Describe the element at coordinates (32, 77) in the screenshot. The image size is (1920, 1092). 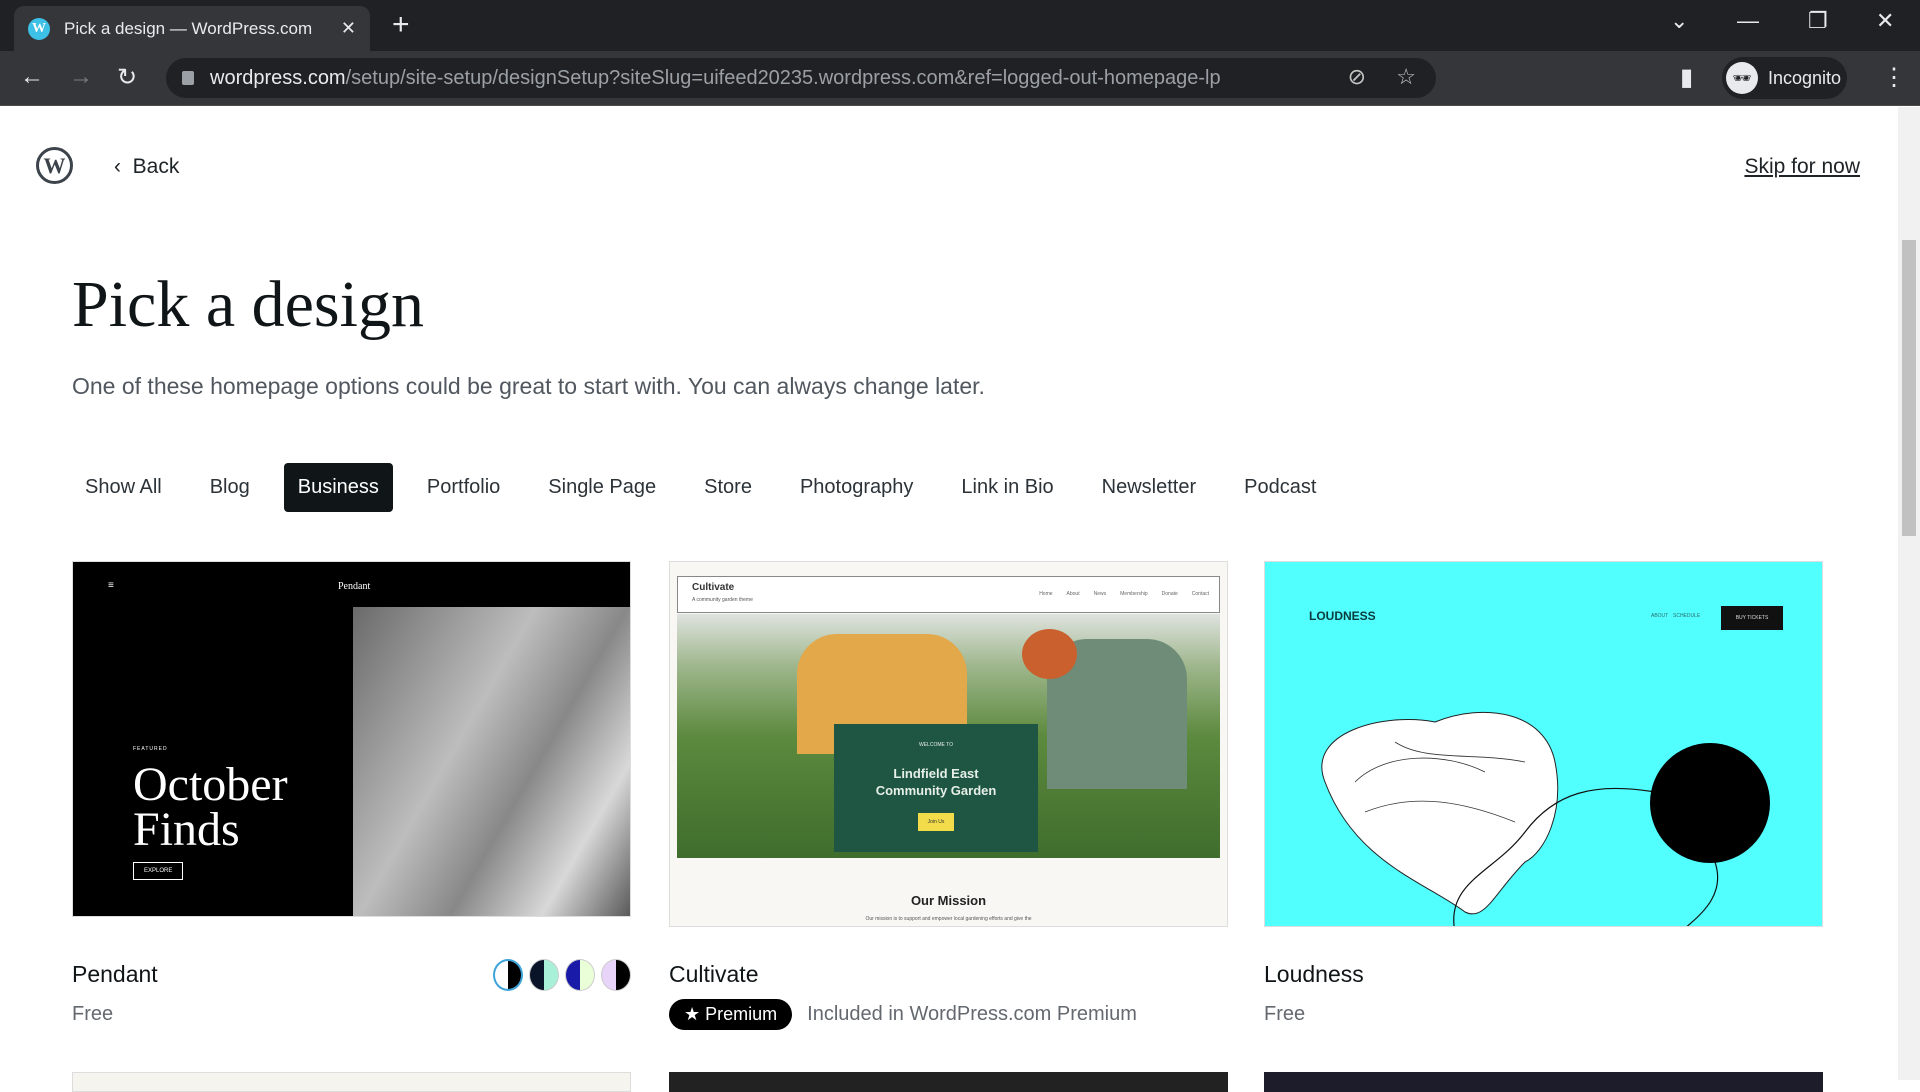
I see `back-arrow-icon: ←` at that location.